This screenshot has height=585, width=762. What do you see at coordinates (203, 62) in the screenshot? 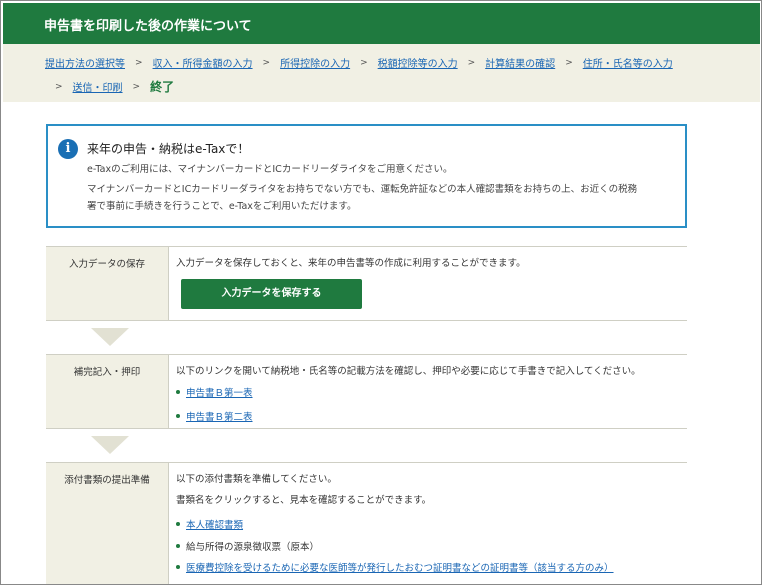
I see `breadcrumb-link-income: 収入・所得金額の入力` at bounding box center [203, 62].